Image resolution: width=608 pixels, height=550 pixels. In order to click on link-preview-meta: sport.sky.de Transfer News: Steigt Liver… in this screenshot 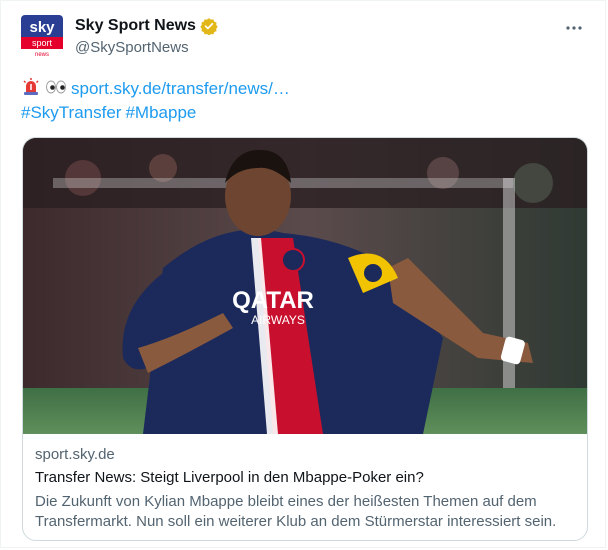, I will do `click(305, 488)`.